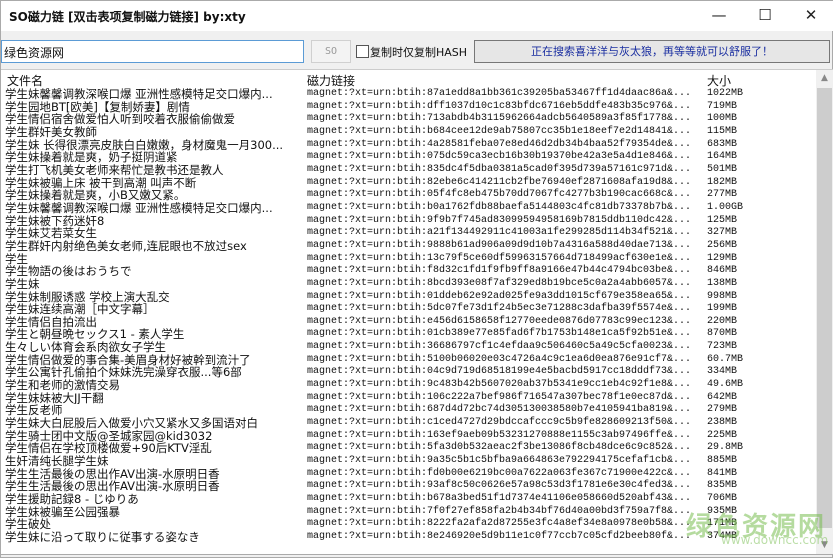 The height and width of the screenshot is (558, 833). Describe the element at coordinates (128, 360) in the screenshot. I see `file-name-cell: 学生情侣做爱的事合集-美眉身材好被幹到流汁了` at that location.